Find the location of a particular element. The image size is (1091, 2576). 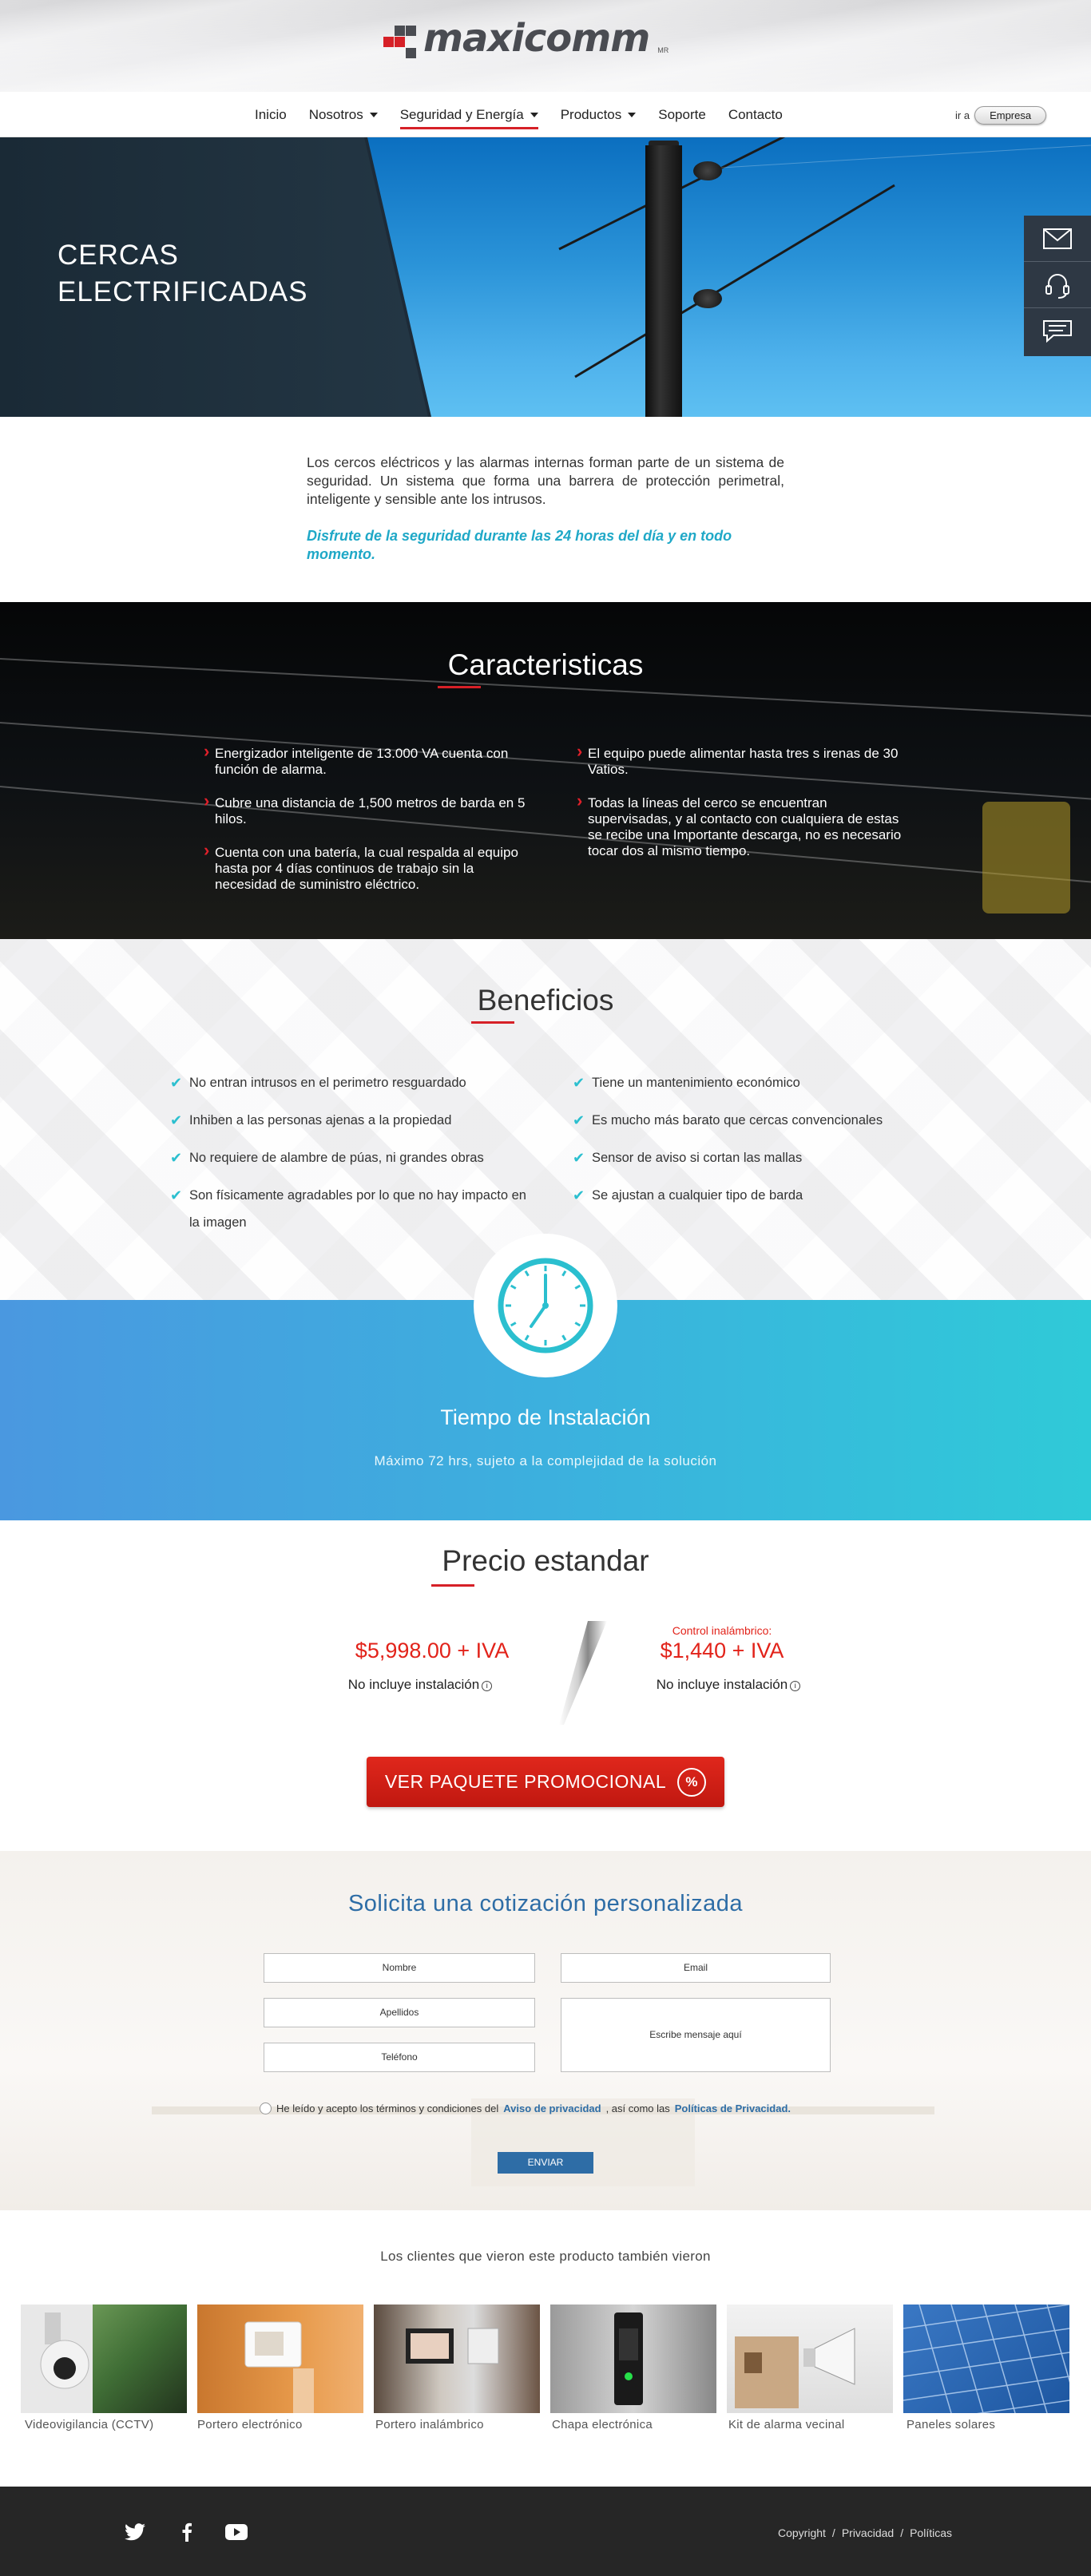

floating-contact-bar is located at coordinates (1057, 286).